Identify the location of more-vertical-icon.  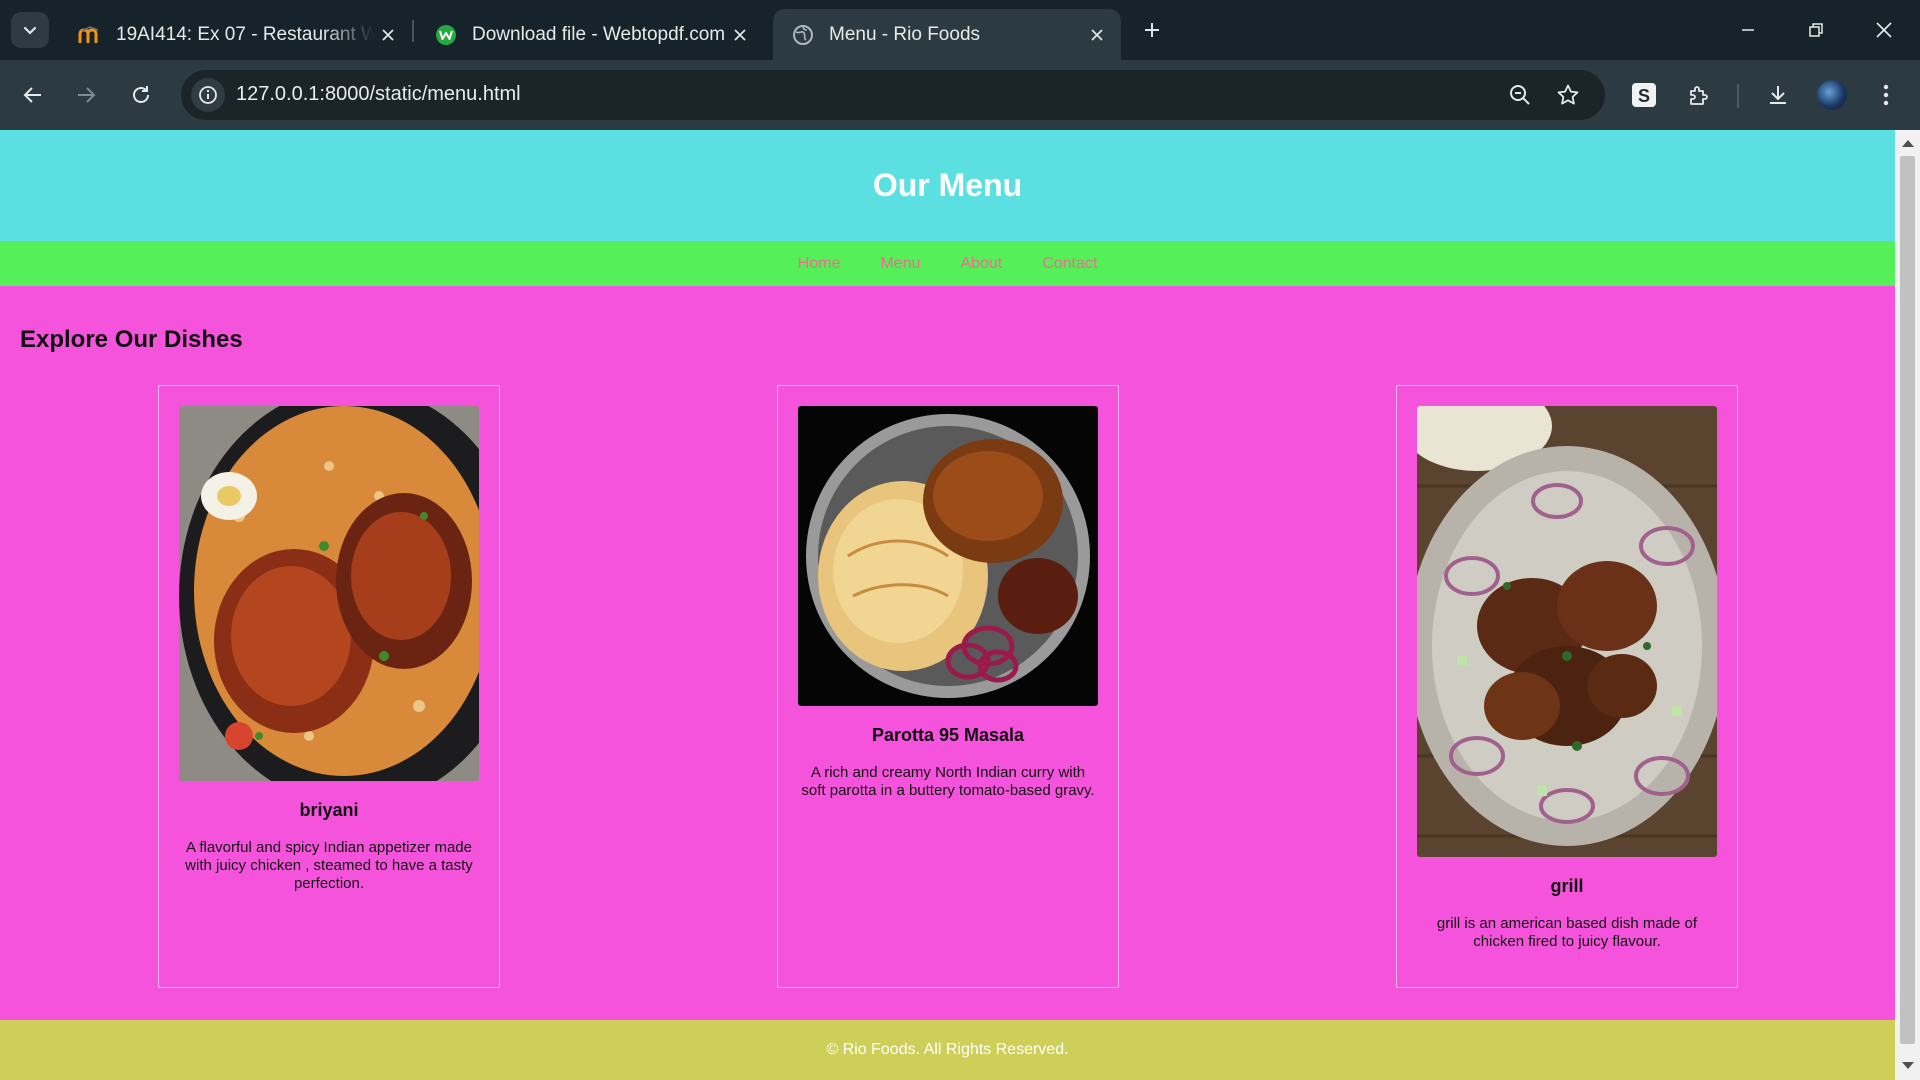
(1886, 95).